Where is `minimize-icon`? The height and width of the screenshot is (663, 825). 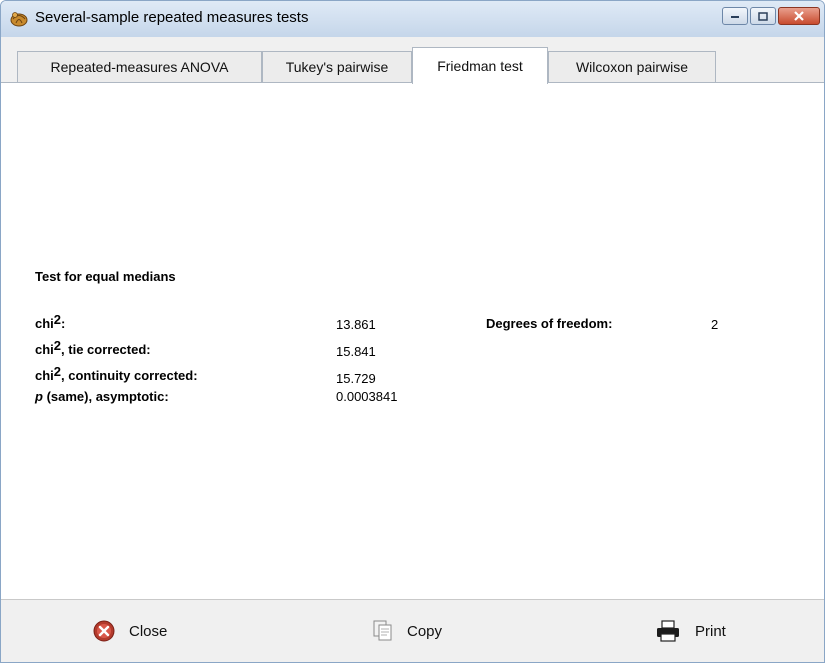 minimize-icon is located at coordinates (735, 17).